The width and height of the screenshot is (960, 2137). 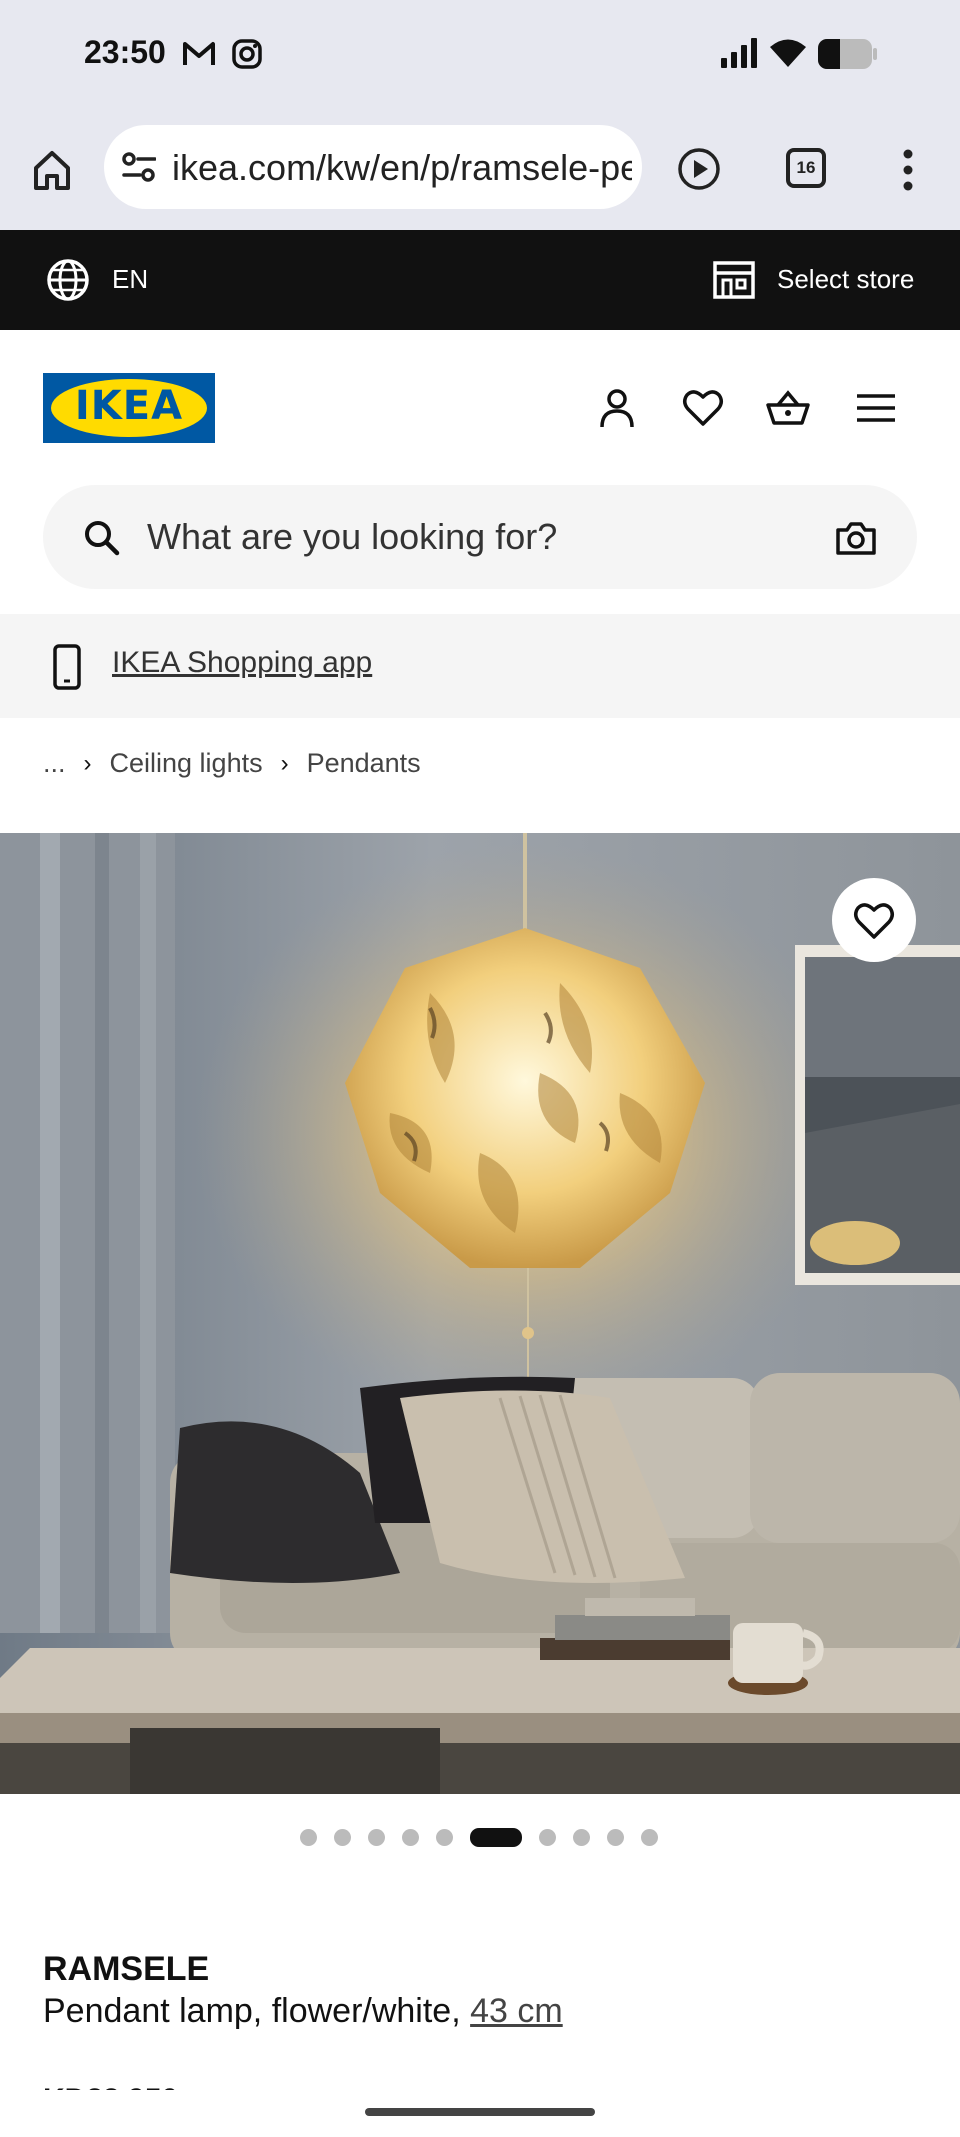 What do you see at coordinates (68, 280) in the screenshot?
I see `globe-icon` at bounding box center [68, 280].